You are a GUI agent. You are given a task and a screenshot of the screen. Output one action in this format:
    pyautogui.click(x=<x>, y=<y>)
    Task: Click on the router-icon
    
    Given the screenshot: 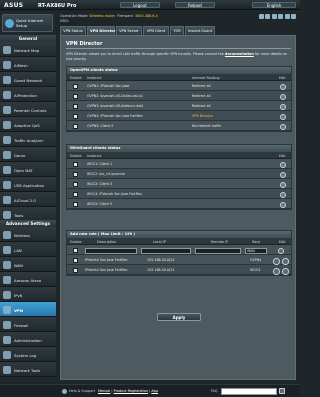 What is the action you would take?
    pyautogui.click(x=280, y=16)
    